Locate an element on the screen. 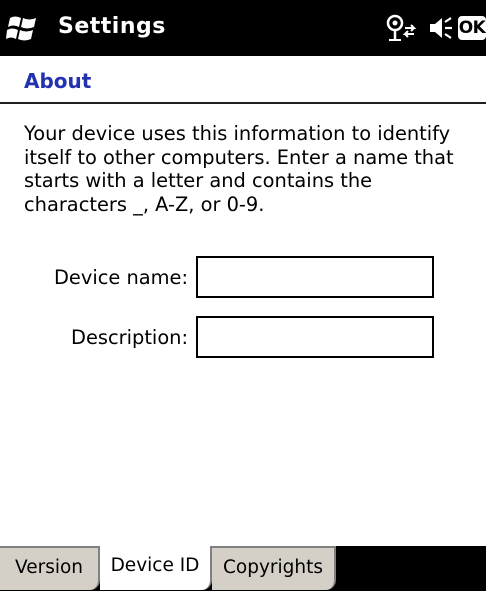 The height and width of the screenshot is (591, 486). tab-device-id: Device ID is located at coordinates (156, 568).